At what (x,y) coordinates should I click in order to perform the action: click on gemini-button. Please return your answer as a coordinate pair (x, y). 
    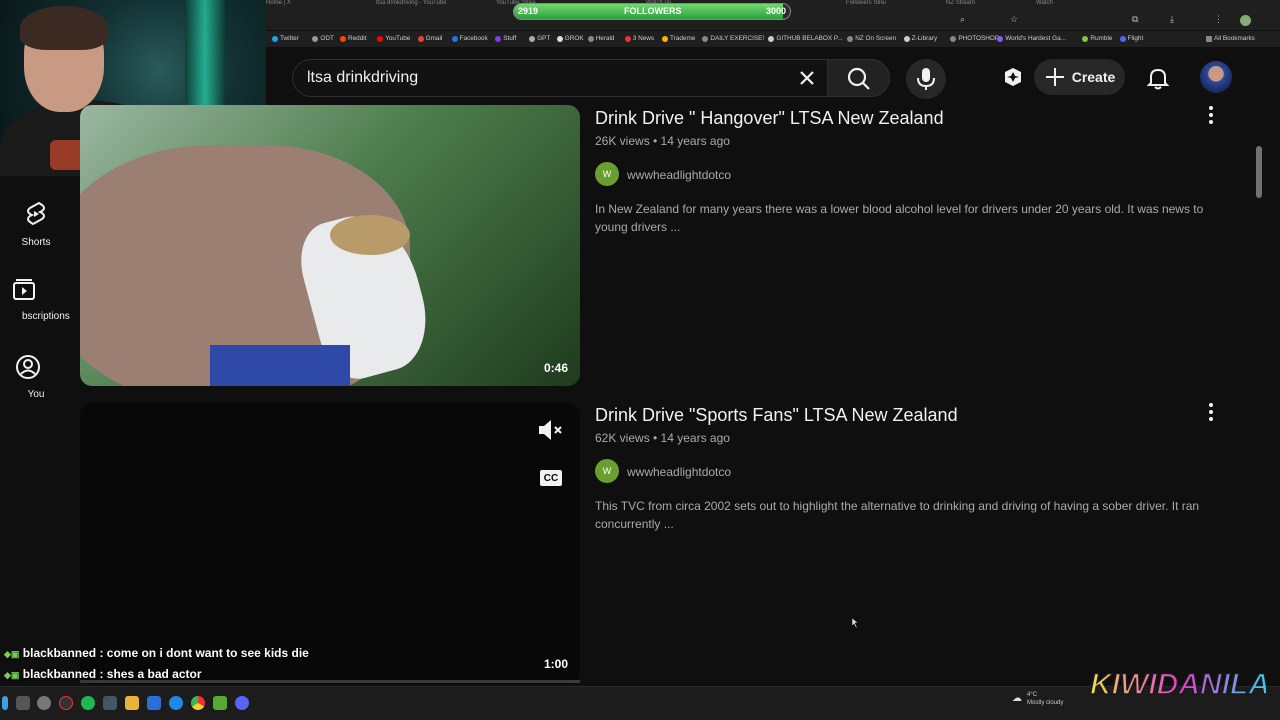
    Looking at the image, I should click on (1013, 77).